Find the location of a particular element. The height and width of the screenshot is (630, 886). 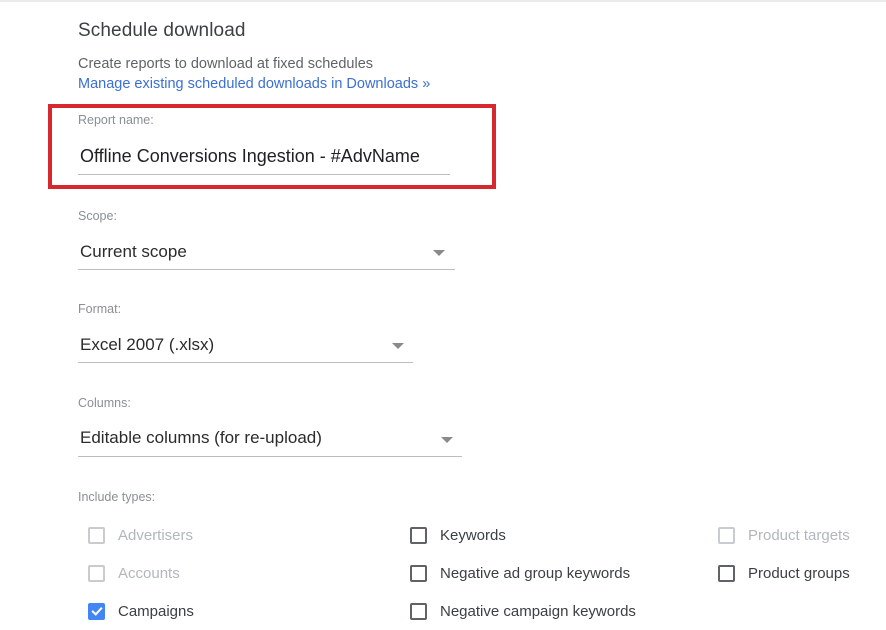

include-type-row: Product targets is located at coordinates (784, 535).